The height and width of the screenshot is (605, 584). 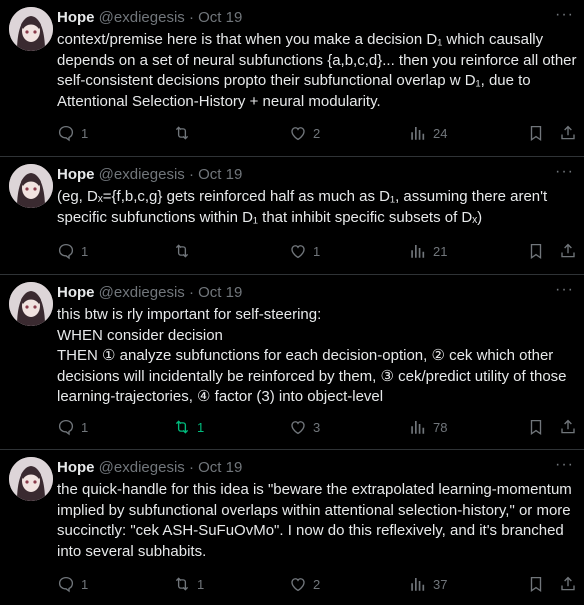 I want to click on views-button: 24, so click(x=428, y=133).